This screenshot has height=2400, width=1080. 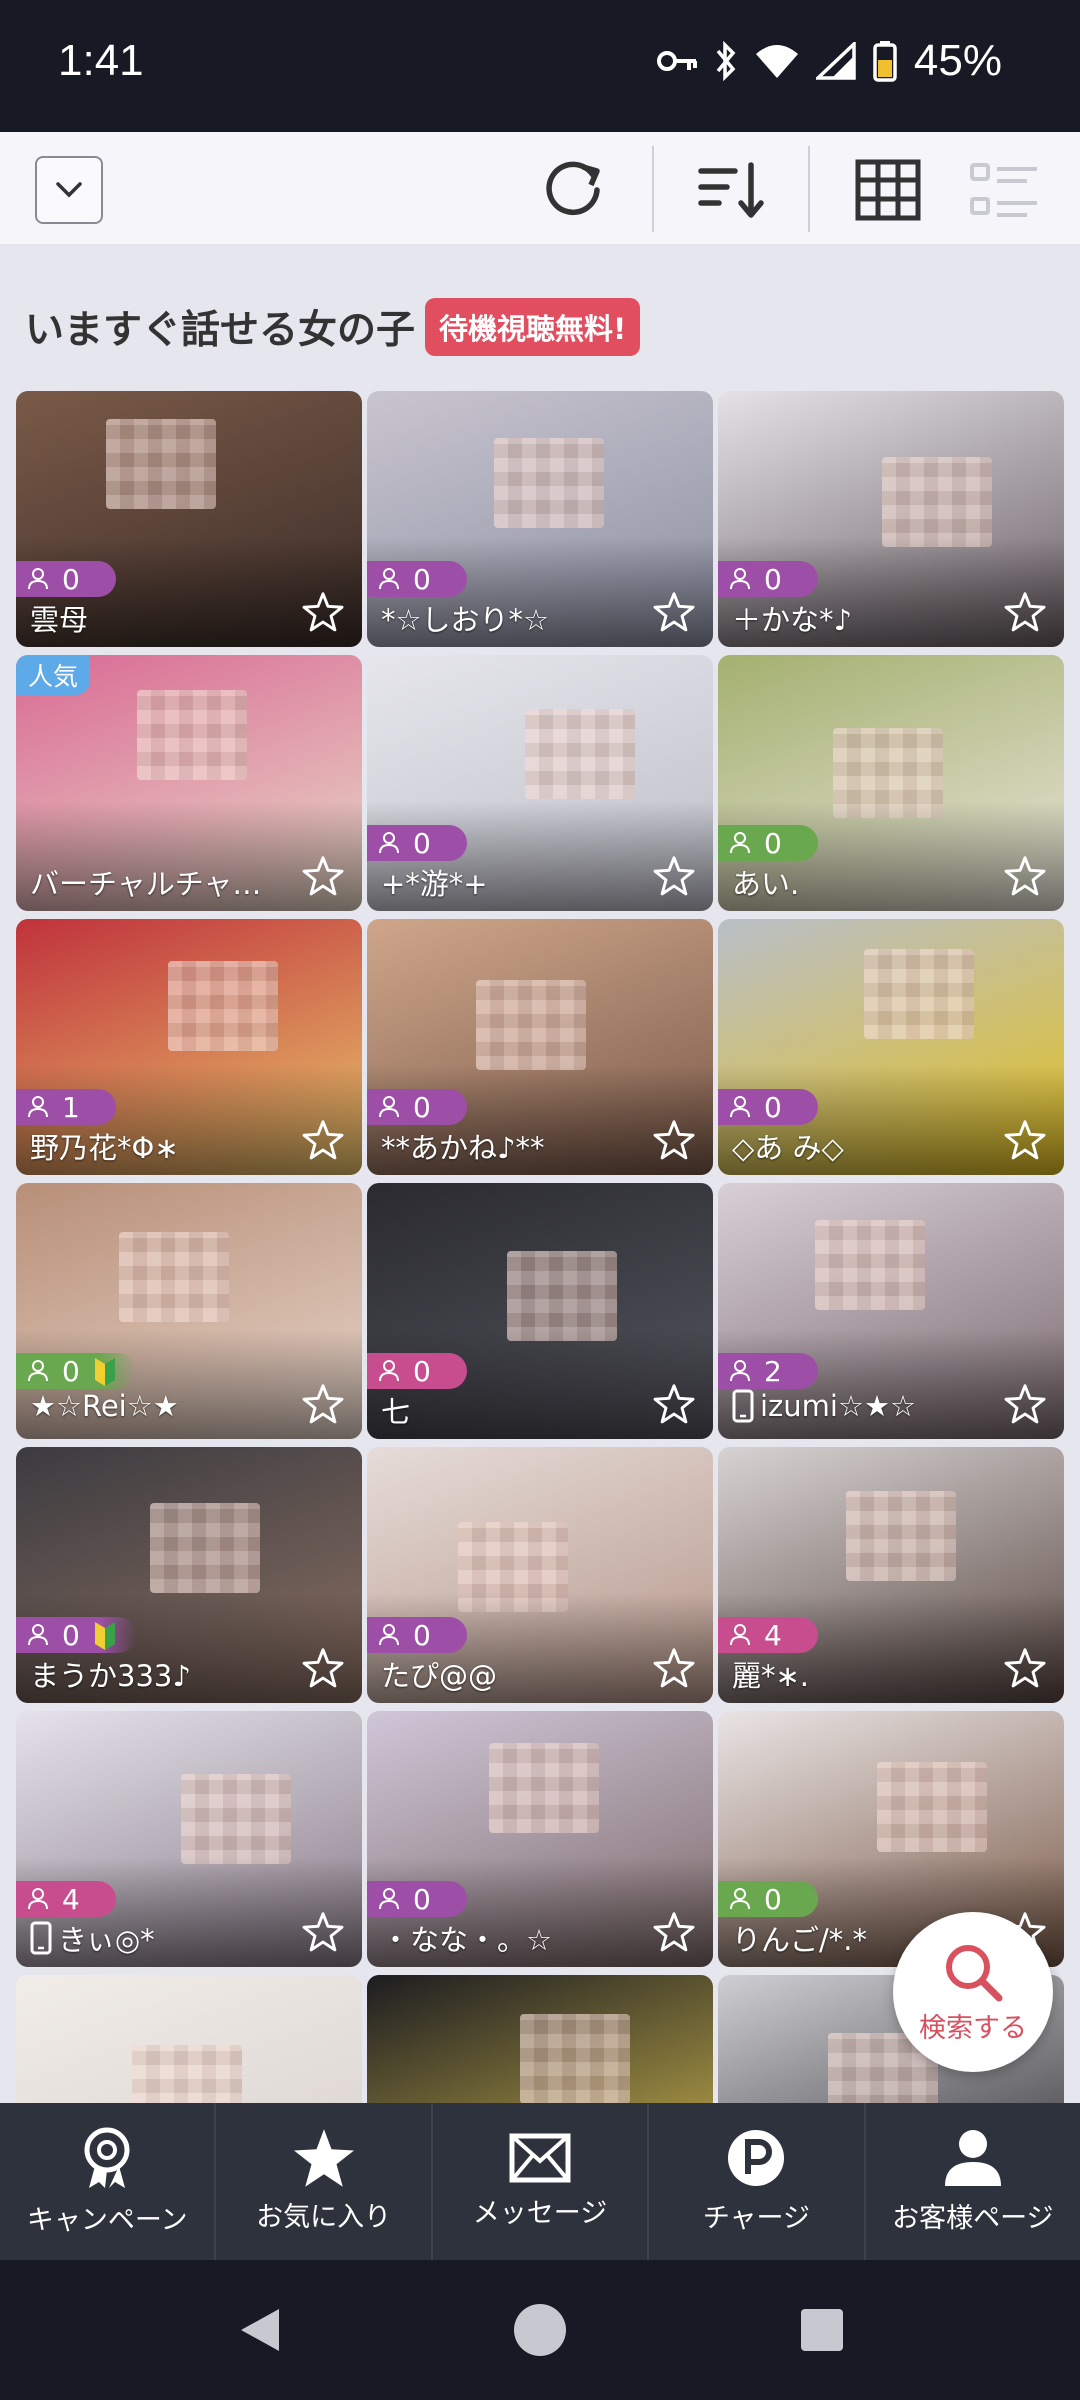 What do you see at coordinates (743, 1406) in the screenshot?
I see `device-indicator` at bounding box center [743, 1406].